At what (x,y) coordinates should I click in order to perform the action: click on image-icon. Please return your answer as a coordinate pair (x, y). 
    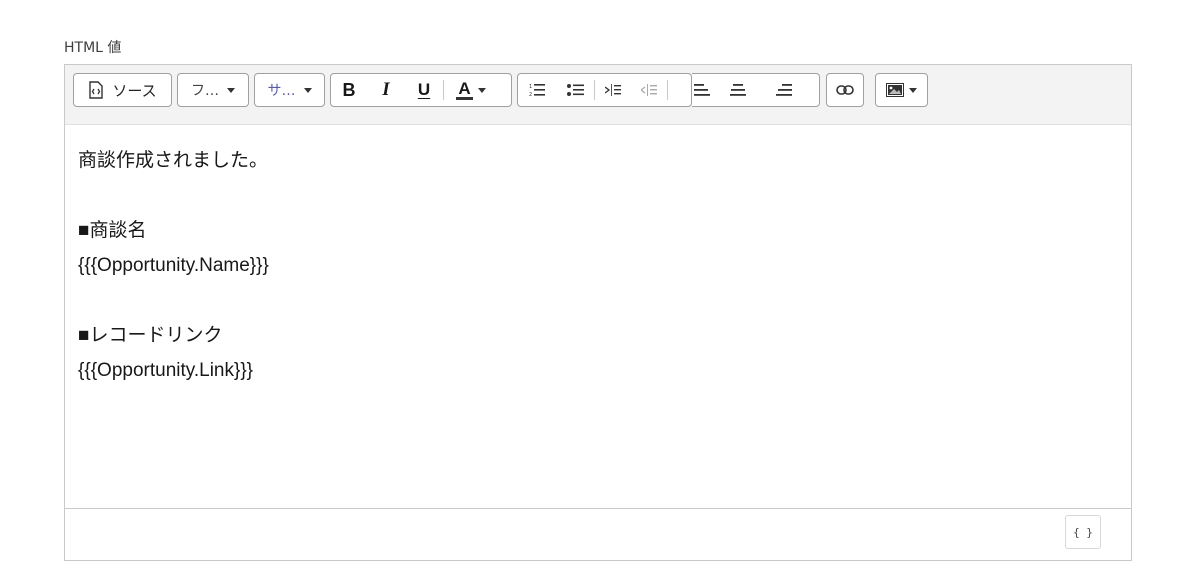
    Looking at the image, I should click on (895, 90).